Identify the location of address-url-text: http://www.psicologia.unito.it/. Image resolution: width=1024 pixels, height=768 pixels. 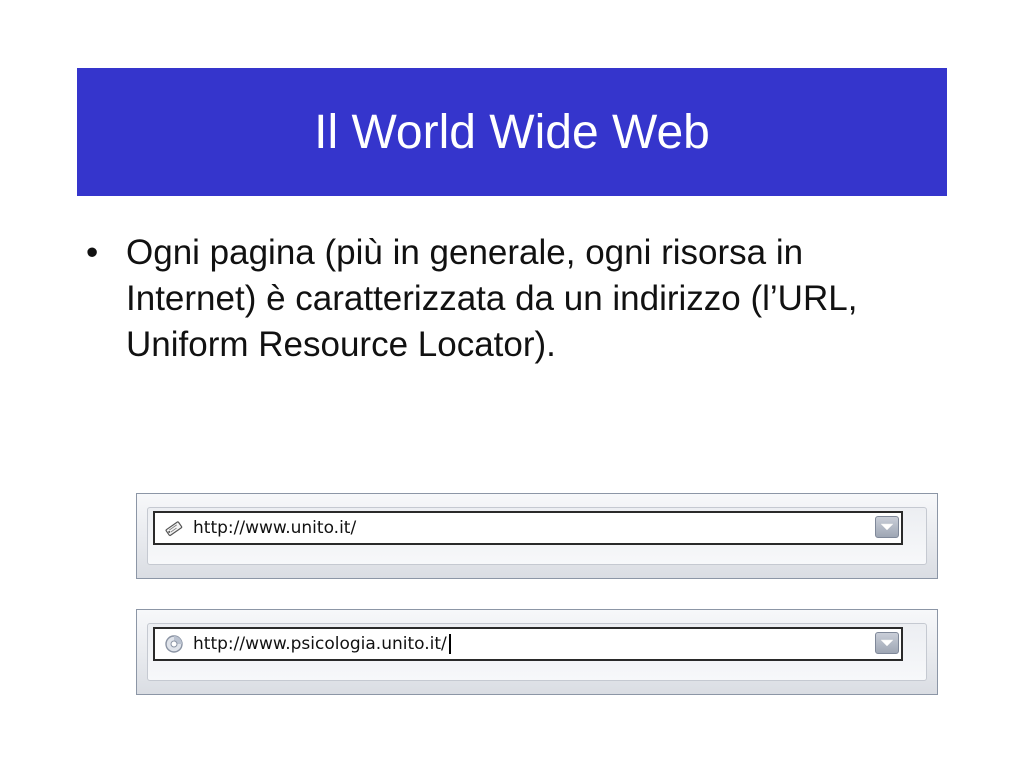
(320, 644).